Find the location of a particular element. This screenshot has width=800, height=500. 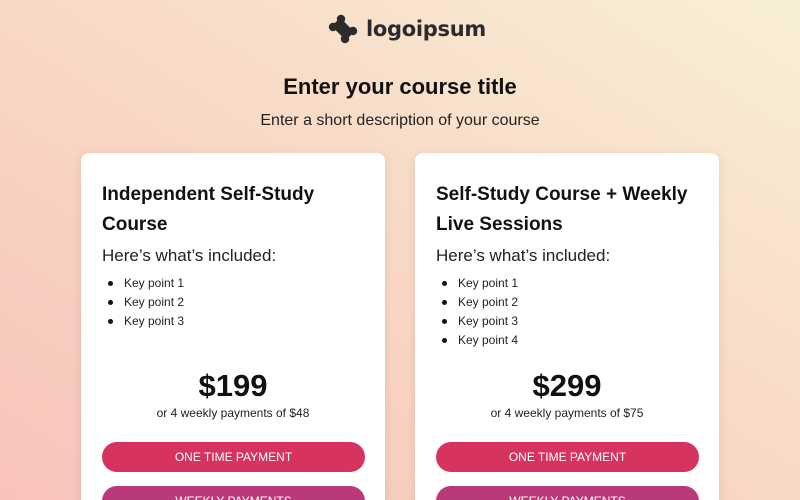

key-points-list: Key point 1 Key point 2 Key point 3 is located at coordinates (143, 302).